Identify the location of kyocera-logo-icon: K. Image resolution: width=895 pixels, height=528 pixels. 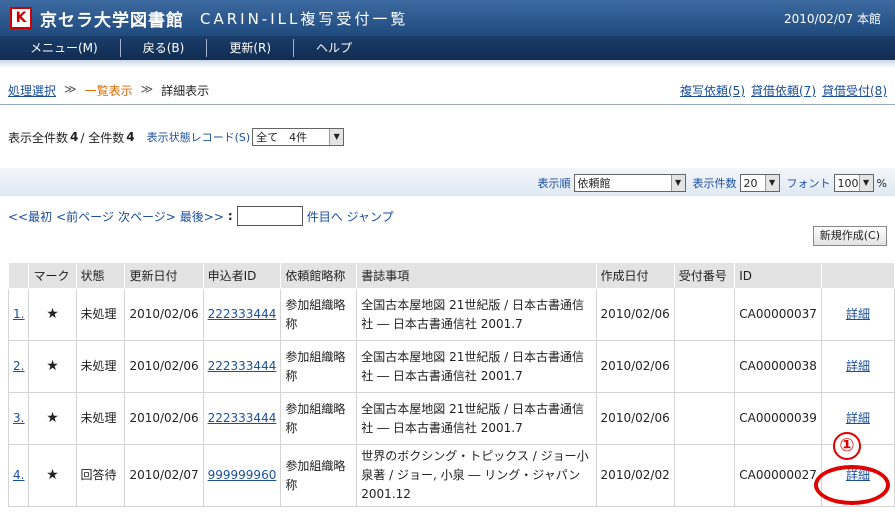
(21, 18).